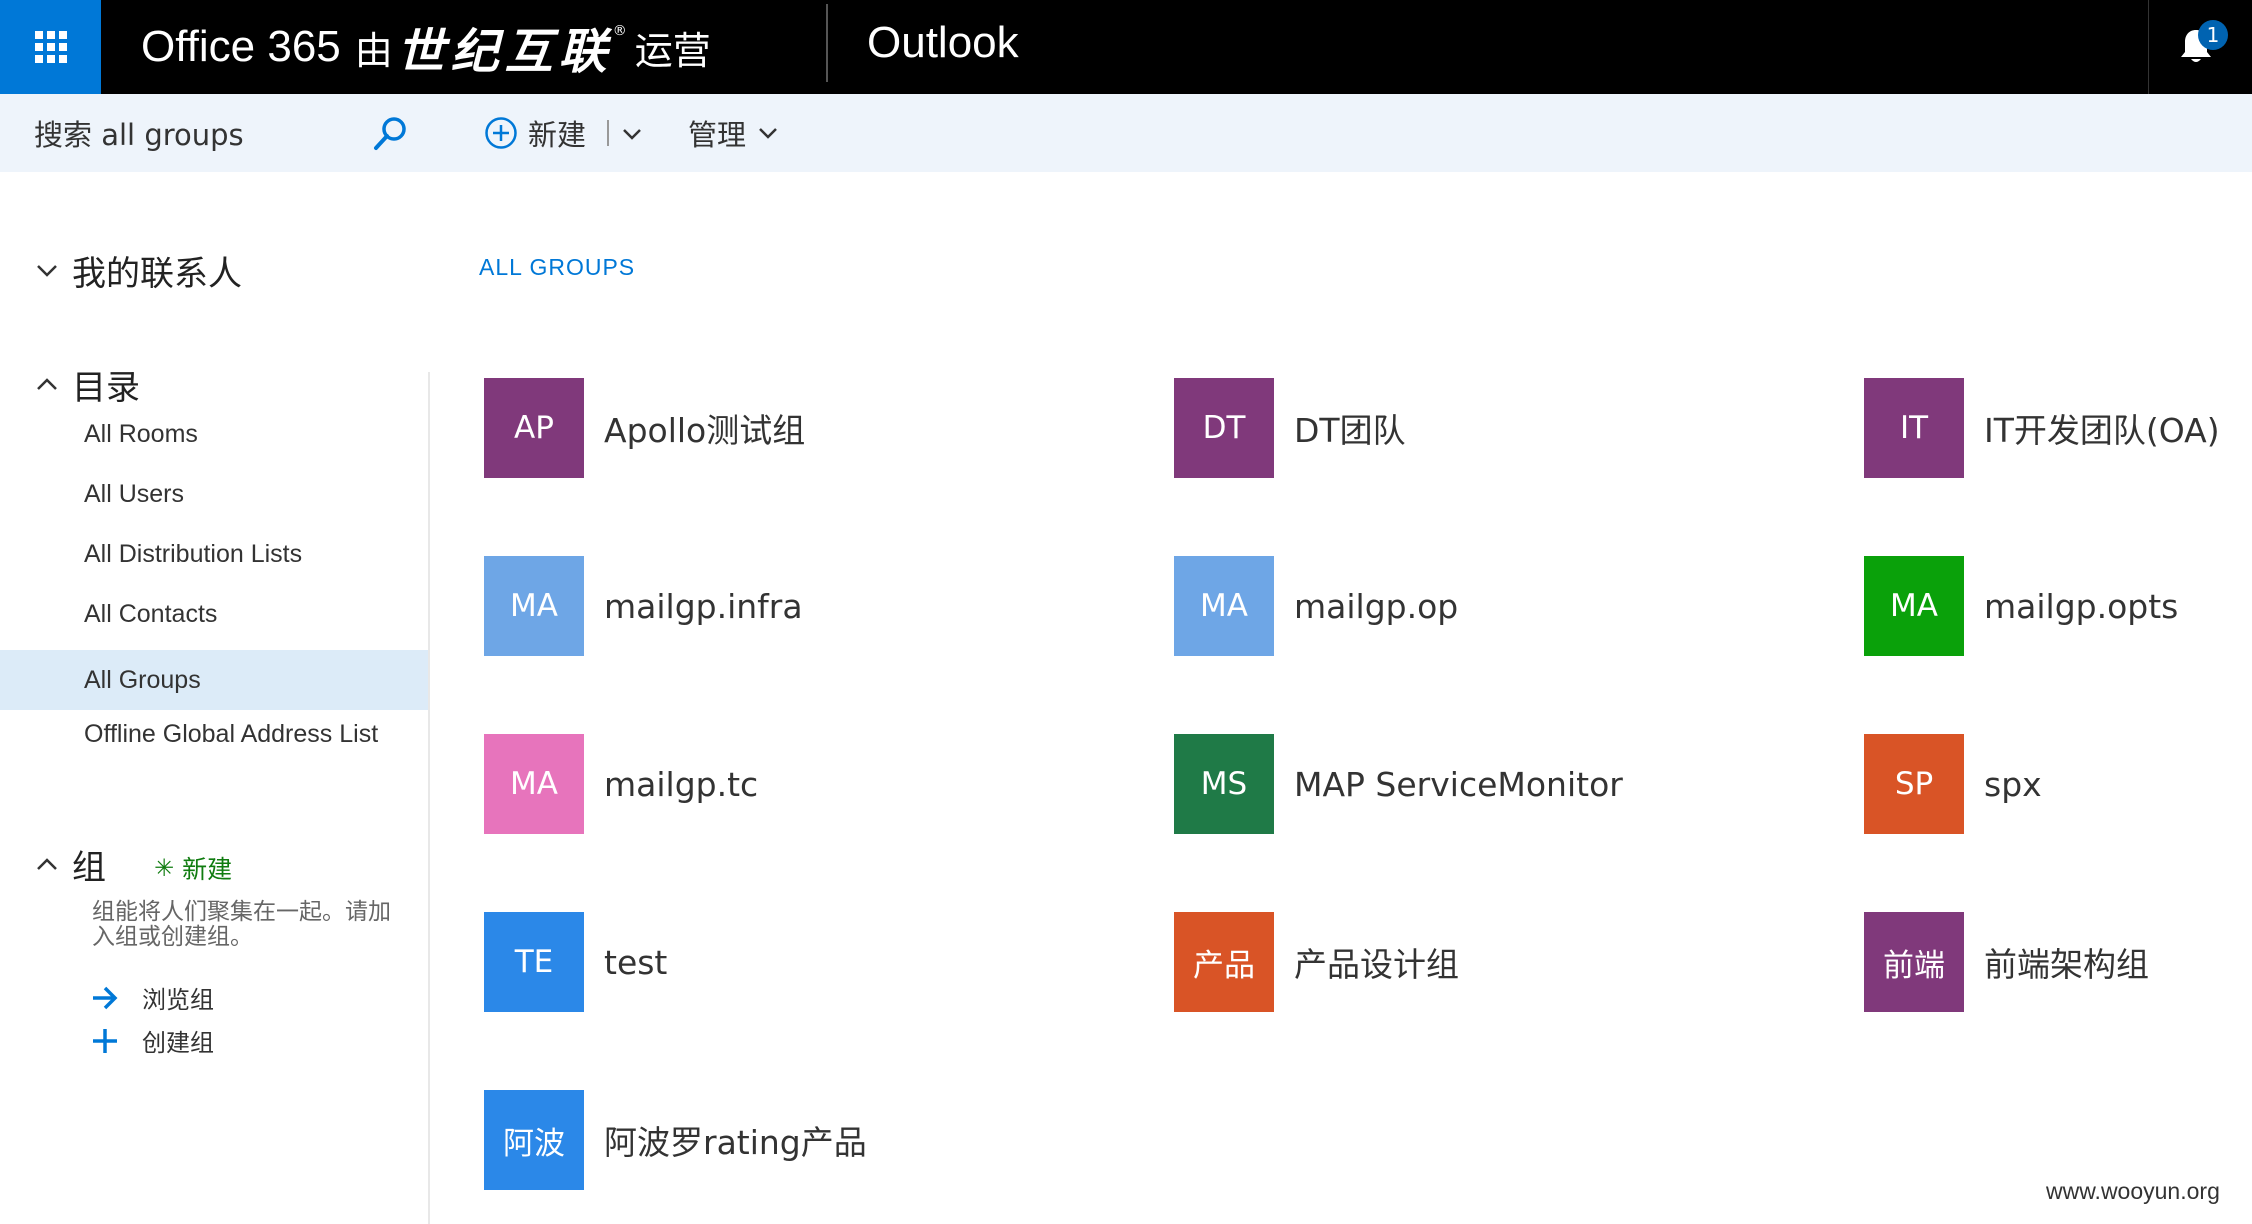 The height and width of the screenshot is (1224, 2252). Describe the element at coordinates (207, 869) in the screenshot. I see `new-group-label: 新建` at that location.